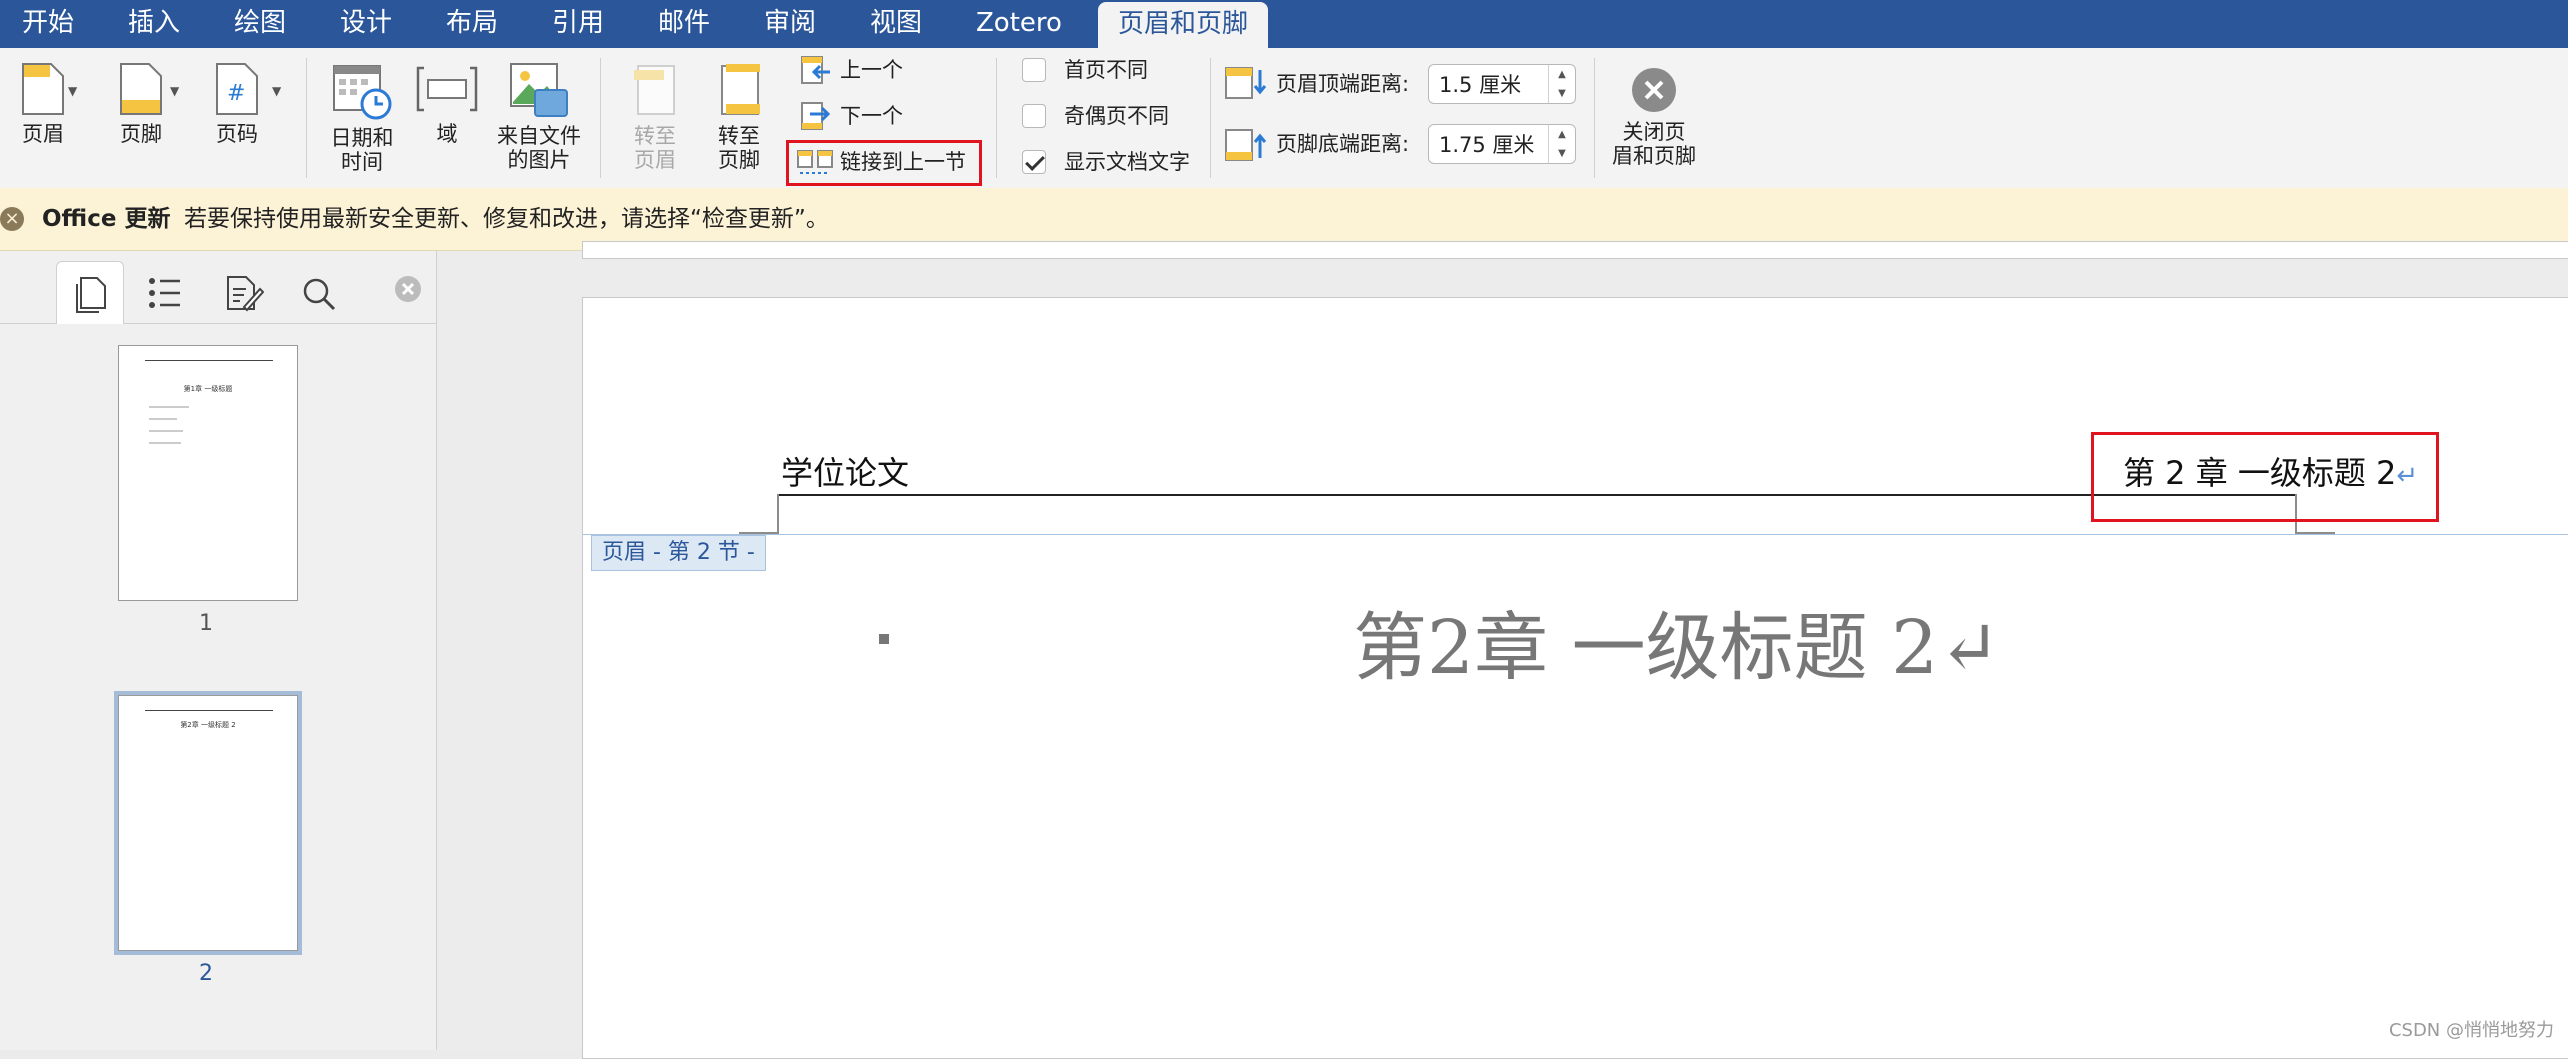 The height and width of the screenshot is (1059, 2568). Describe the element at coordinates (539, 160) in the screenshot. I see `picture-label-2: 的图片` at that location.